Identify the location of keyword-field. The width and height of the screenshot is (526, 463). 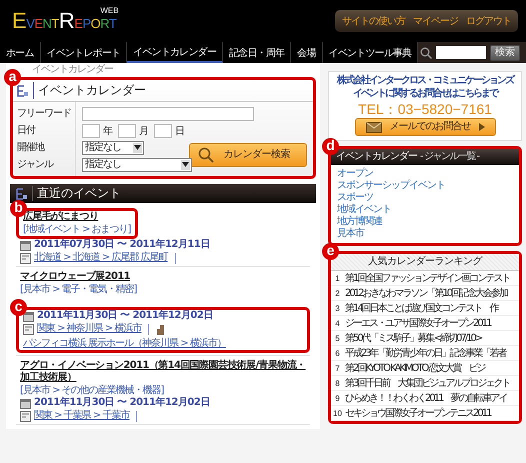
(168, 113).